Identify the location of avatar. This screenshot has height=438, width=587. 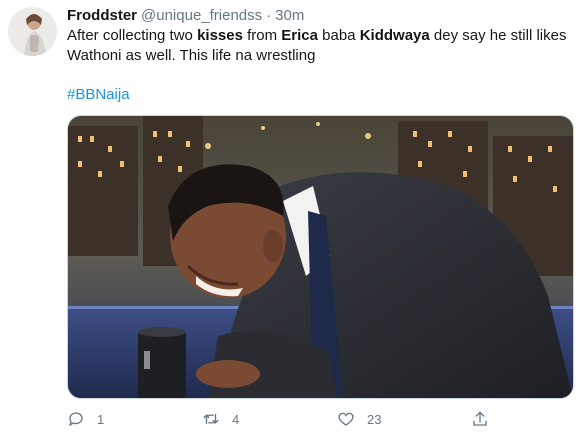
(32, 31).